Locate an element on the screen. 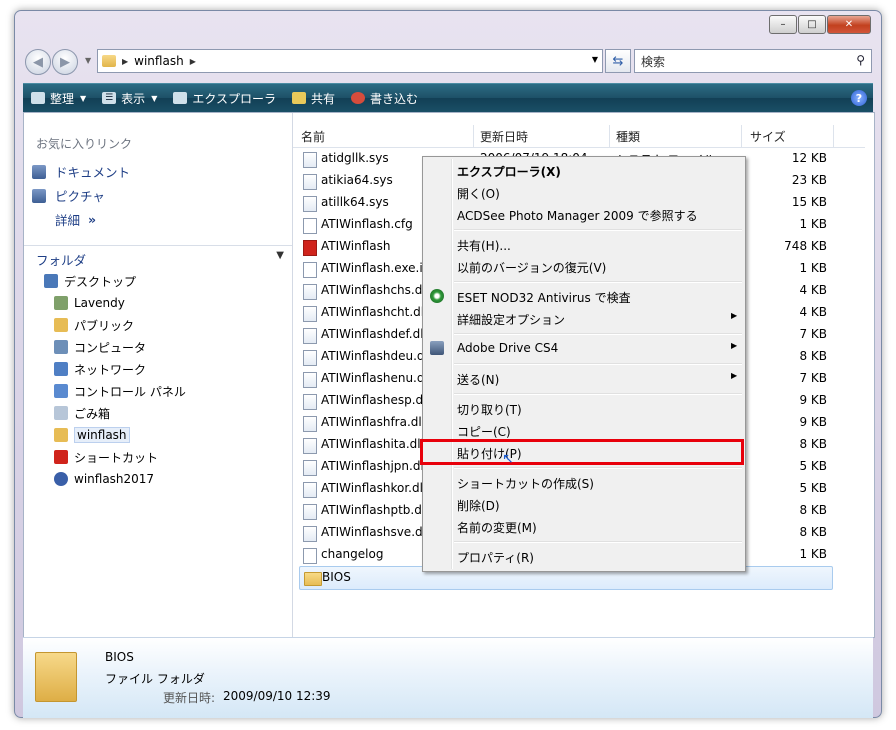 Image resolution: width=896 pixels, height=730 pixels. control-panel-icon is located at coordinates (61, 391).